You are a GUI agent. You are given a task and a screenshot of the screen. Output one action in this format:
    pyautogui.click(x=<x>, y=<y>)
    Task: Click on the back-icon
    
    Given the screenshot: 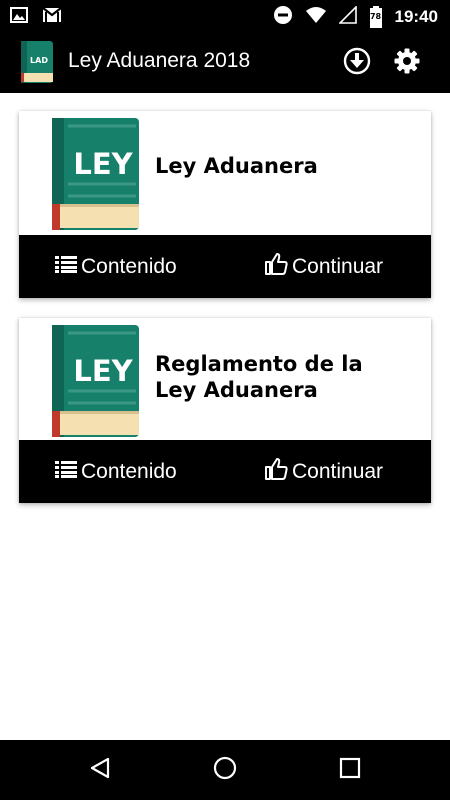 What is the action you would take?
    pyautogui.click(x=100, y=770)
    